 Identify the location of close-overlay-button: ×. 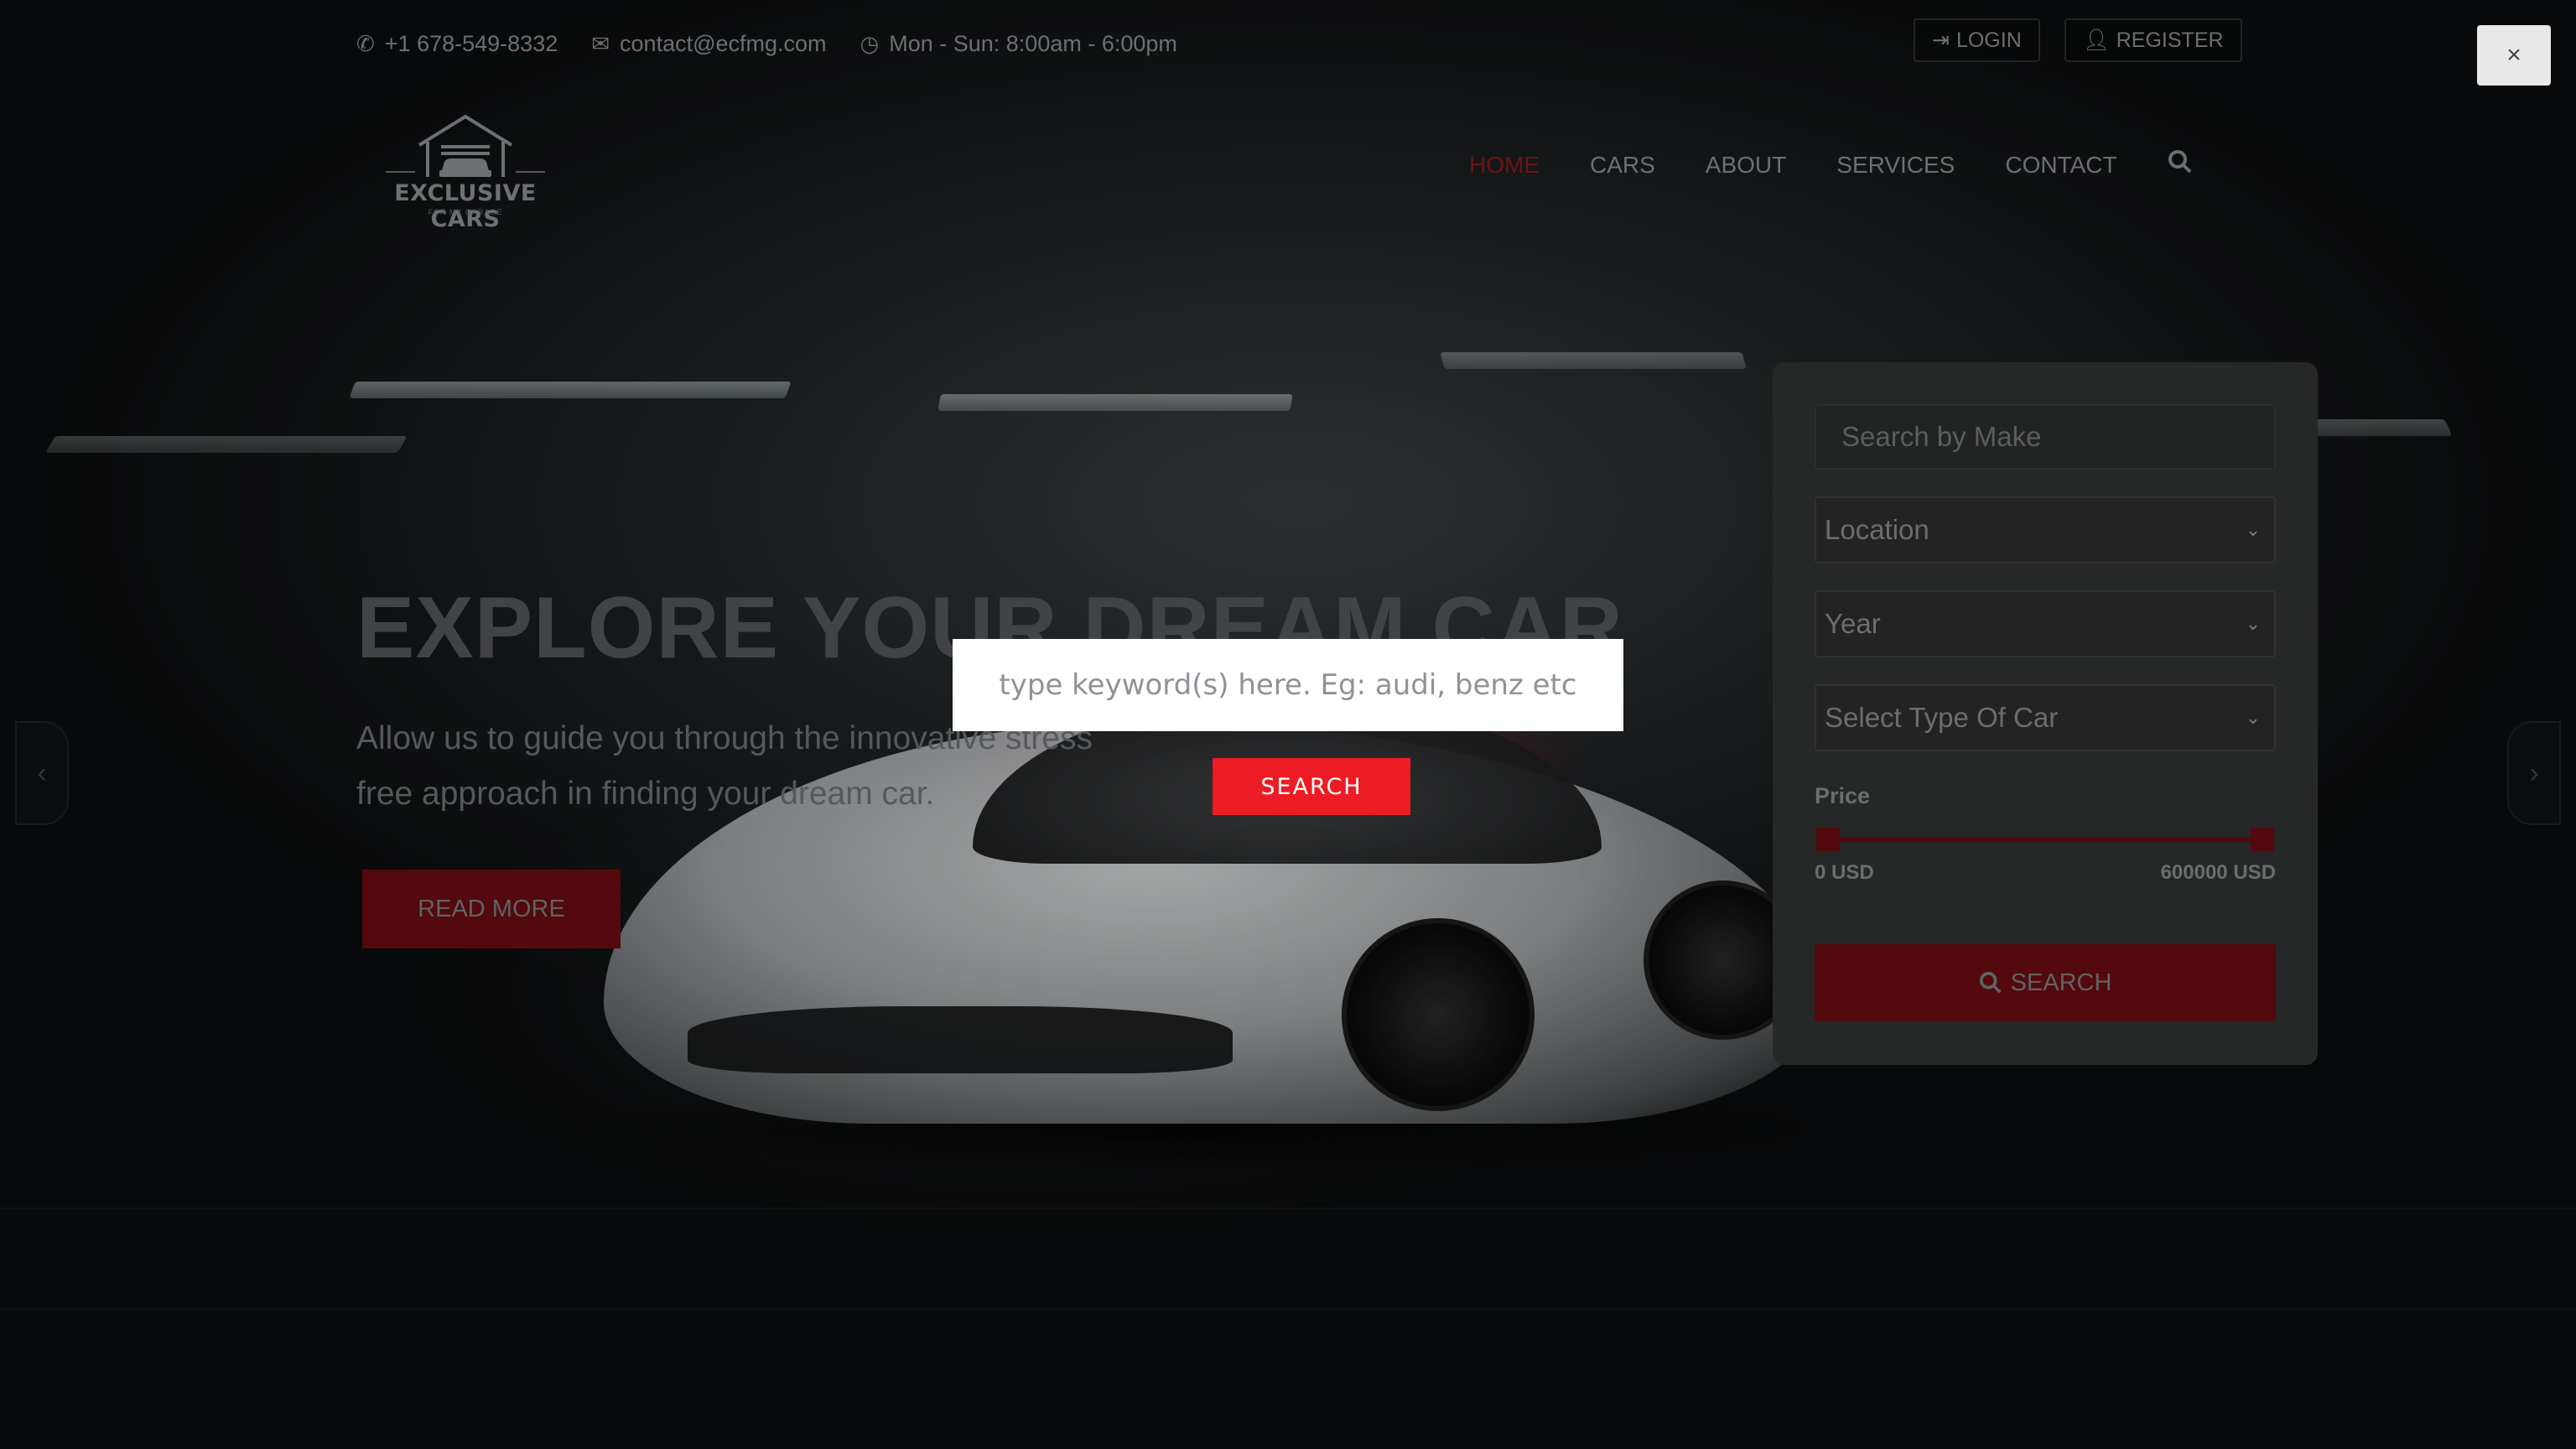
(2514, 56).